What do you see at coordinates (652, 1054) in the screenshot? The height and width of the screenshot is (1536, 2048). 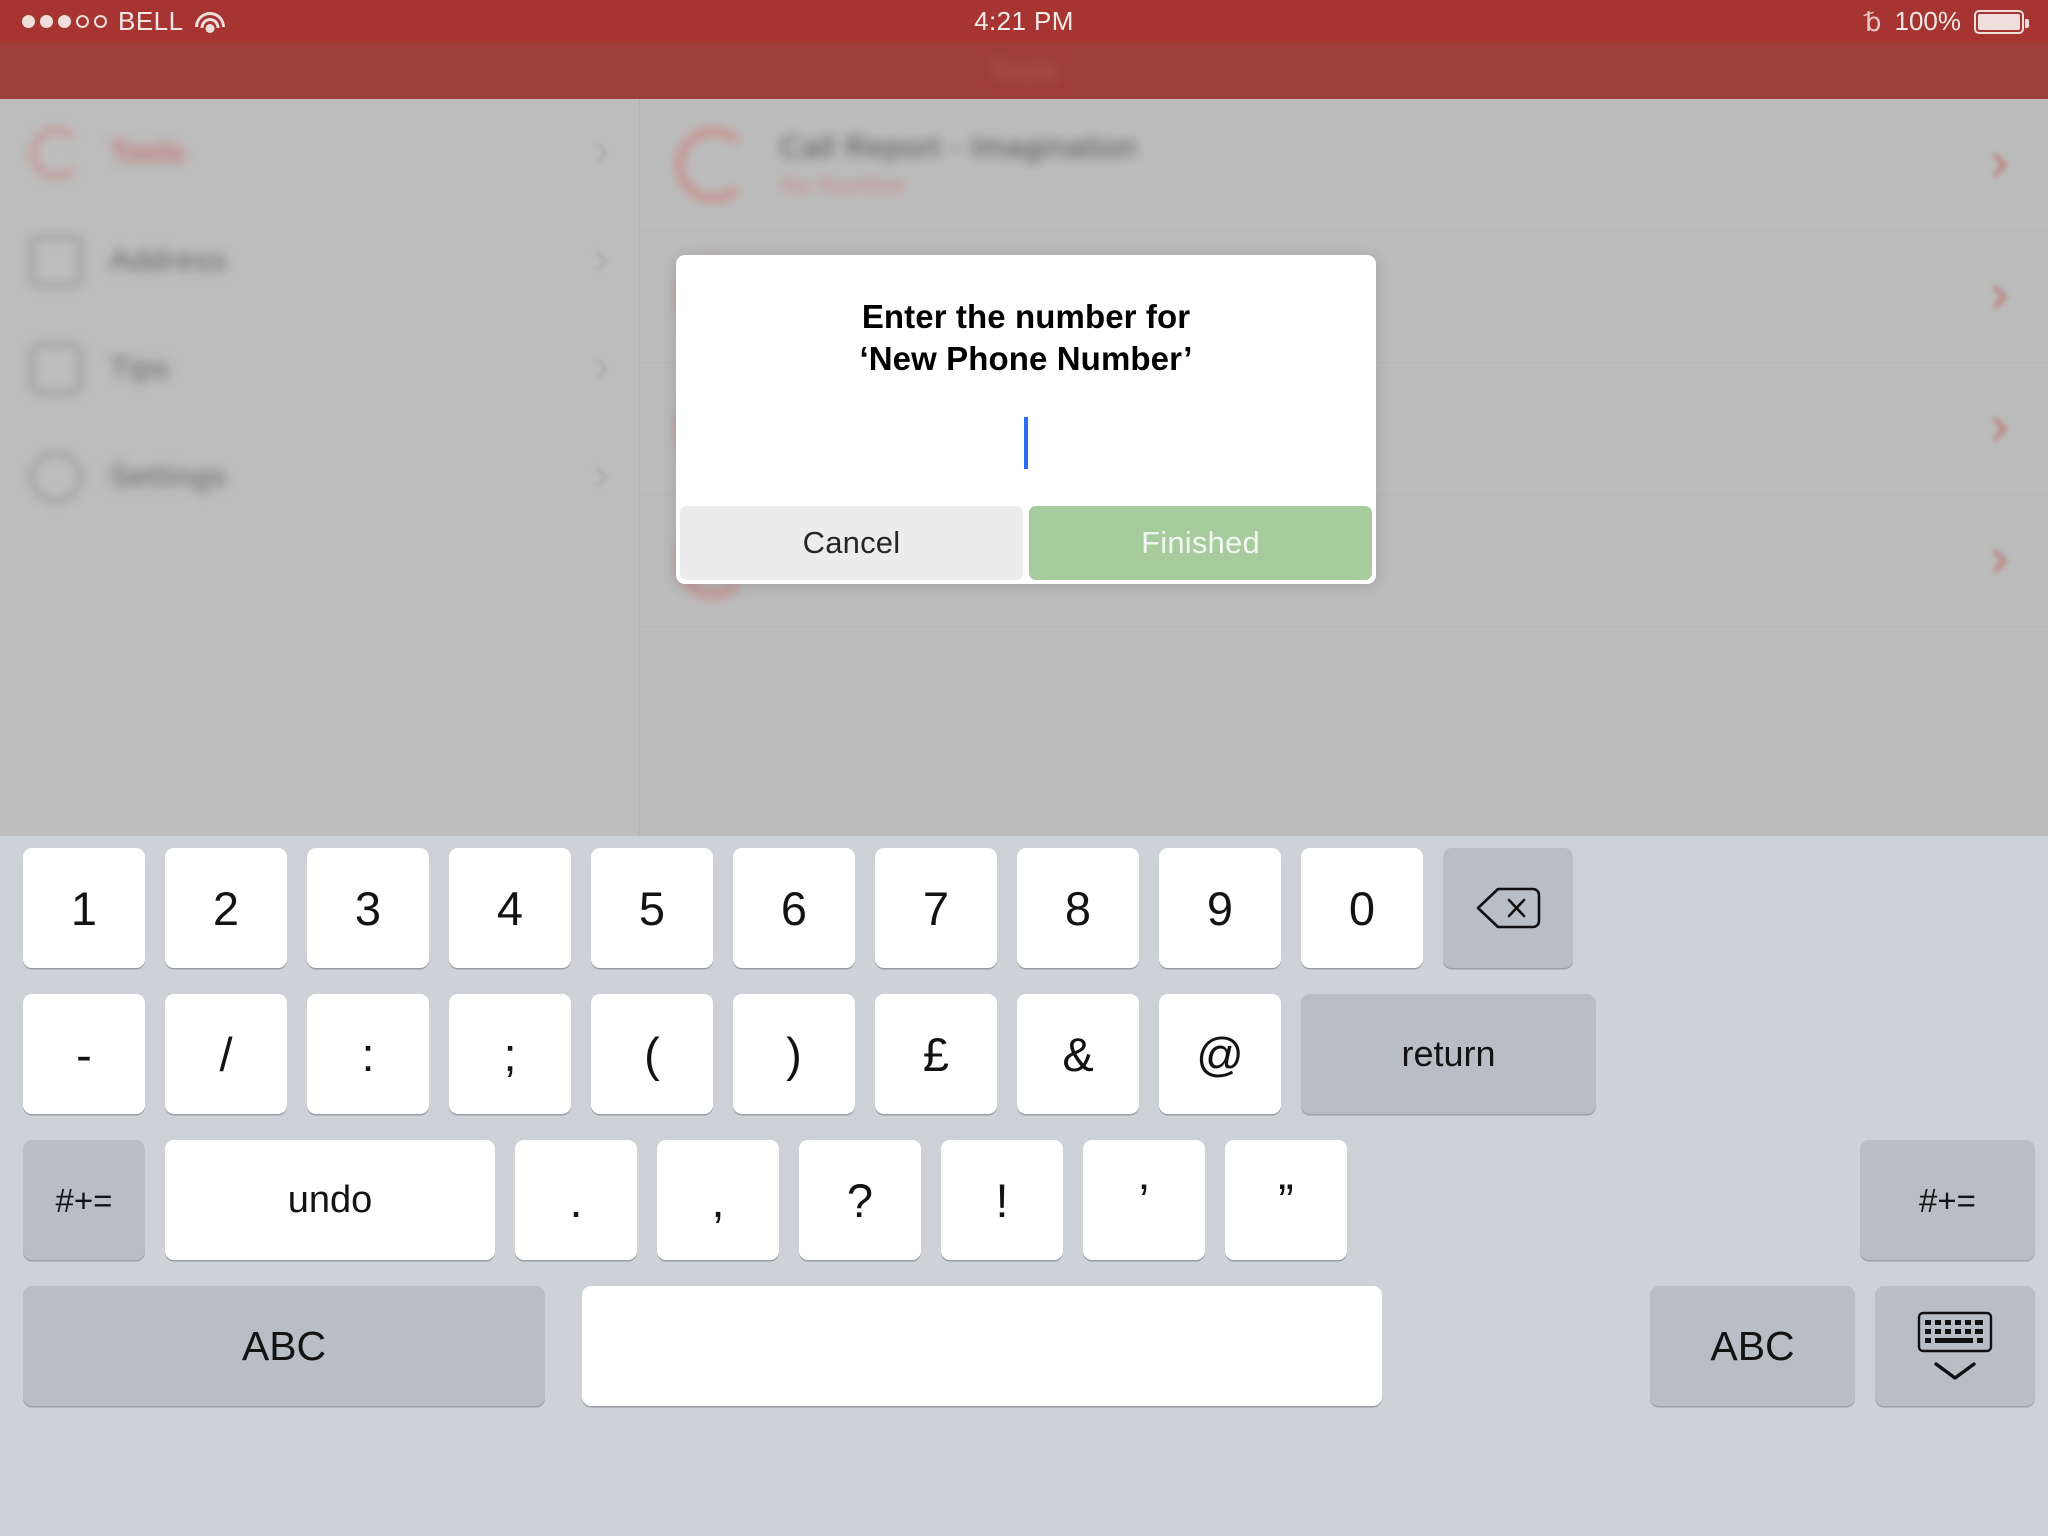 I see `key-left-paren: (` at bounding box center [652, 1054].